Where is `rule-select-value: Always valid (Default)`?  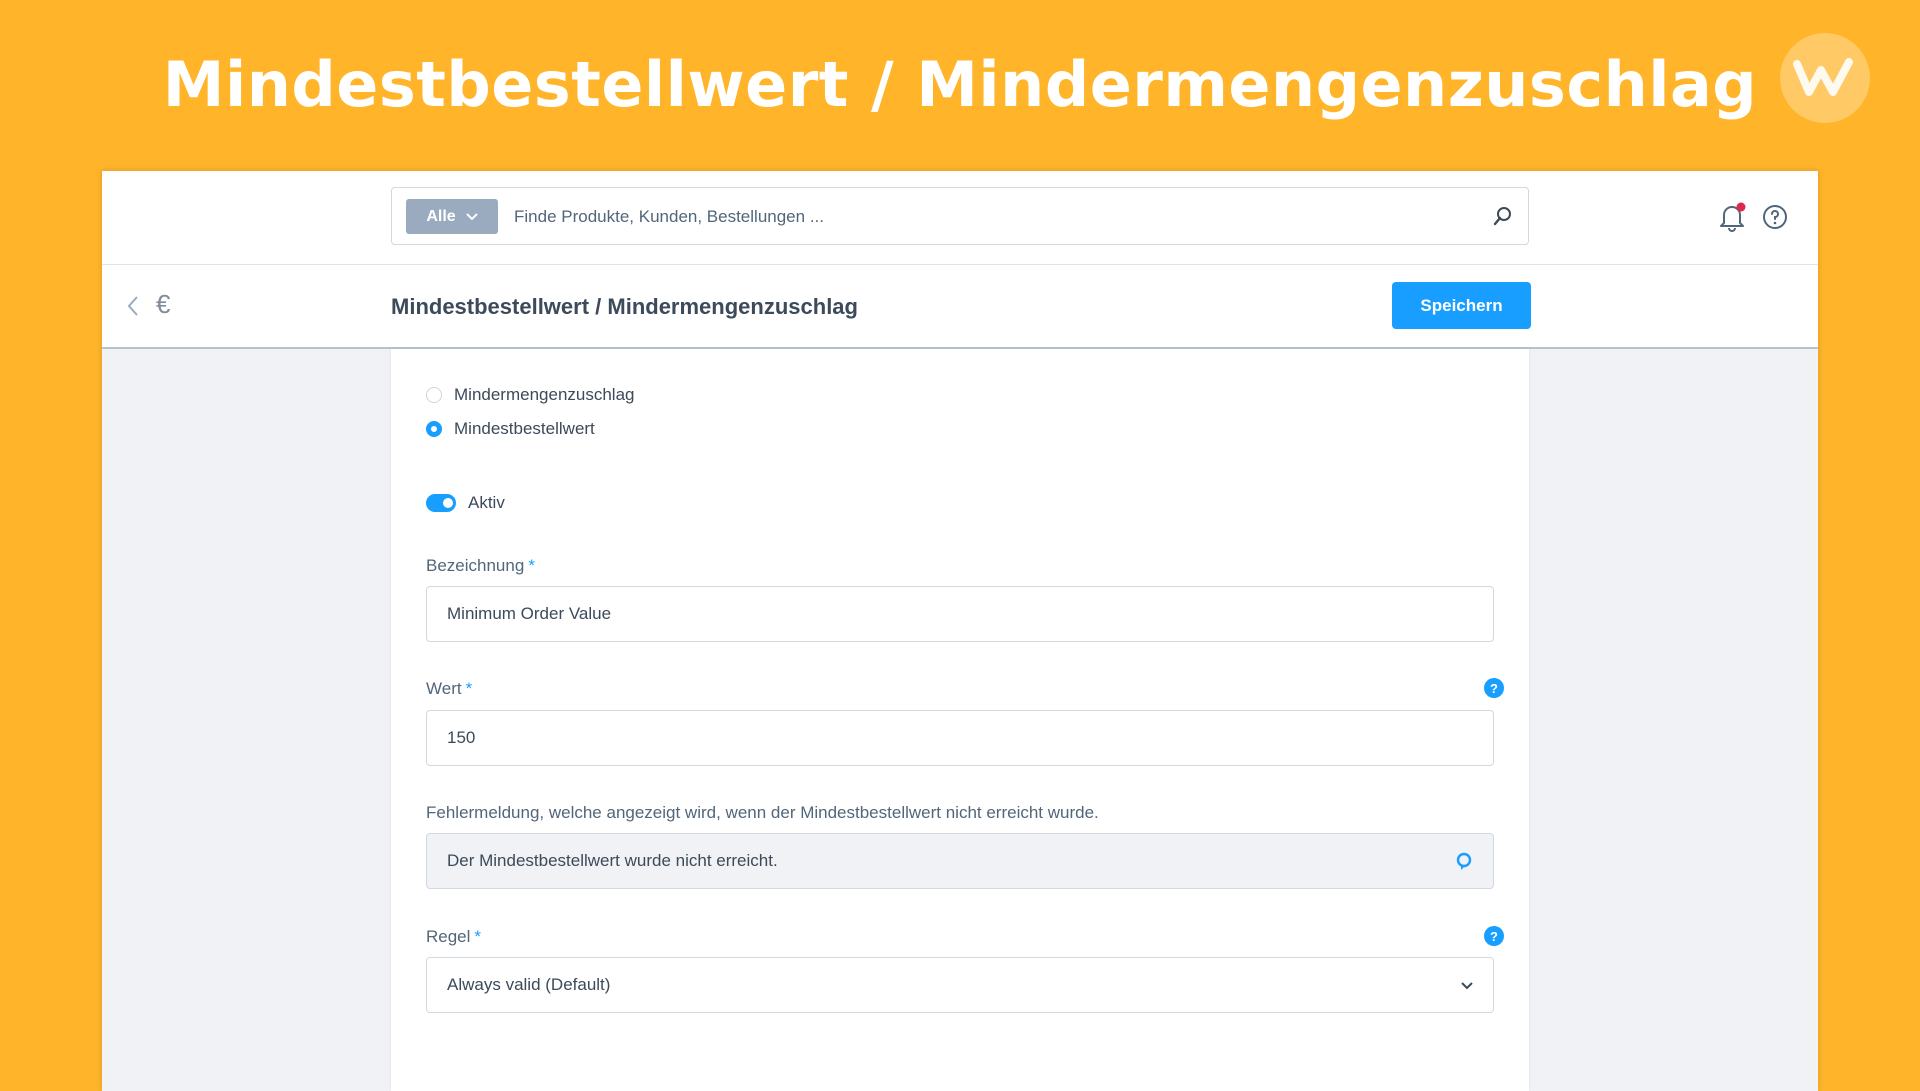 rule-select-value: Always valid (Default) is located at coordinates (529, 984).